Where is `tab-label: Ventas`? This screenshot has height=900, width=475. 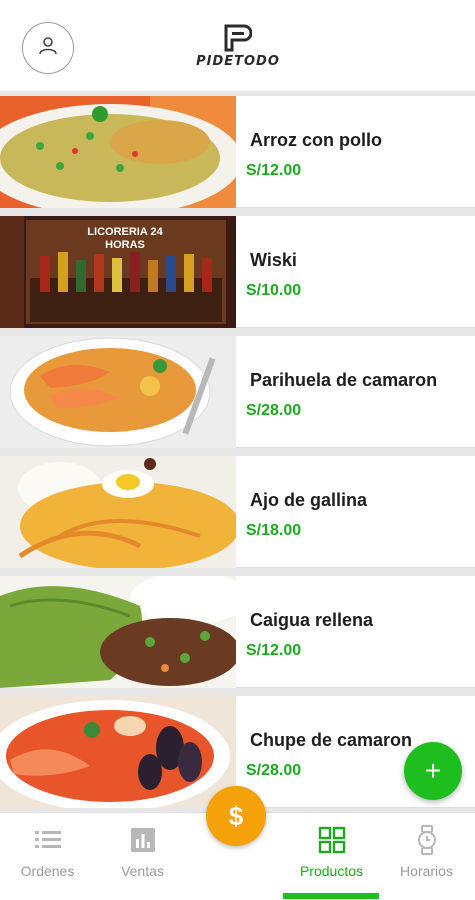 tab-label: Ventas is located at coordinates (142, 871).